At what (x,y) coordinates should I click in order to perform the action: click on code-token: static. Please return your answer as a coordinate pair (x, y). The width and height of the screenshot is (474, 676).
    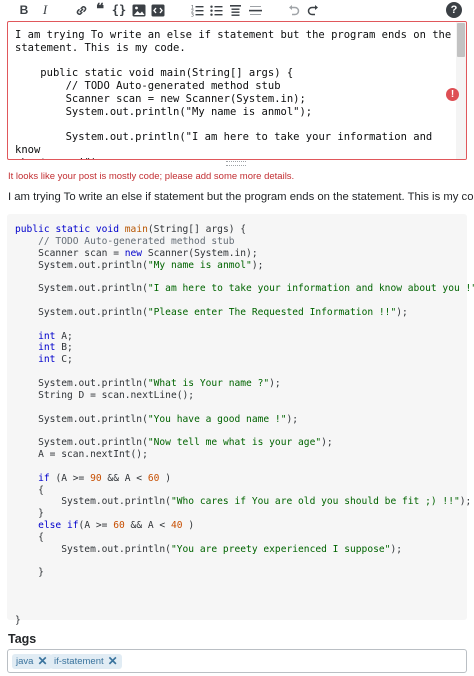
    Looking at the image, I should click on (75, 229).